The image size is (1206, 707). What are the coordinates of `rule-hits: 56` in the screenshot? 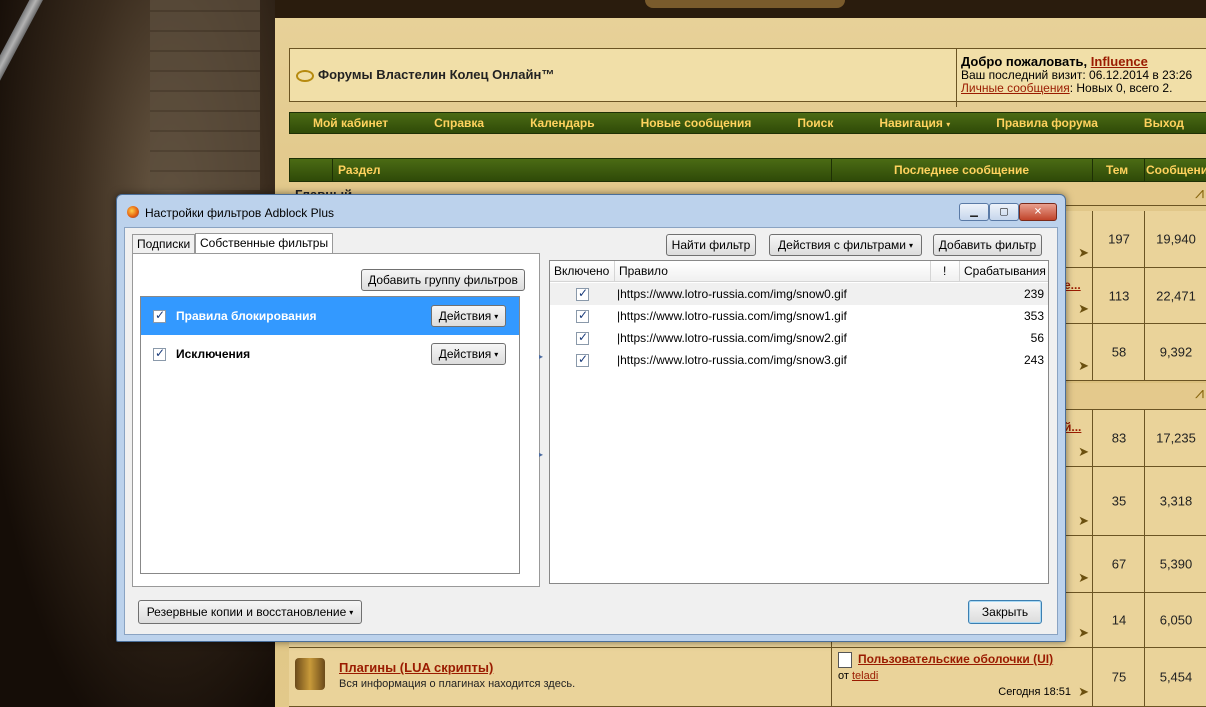 It's located at (1037, 338).